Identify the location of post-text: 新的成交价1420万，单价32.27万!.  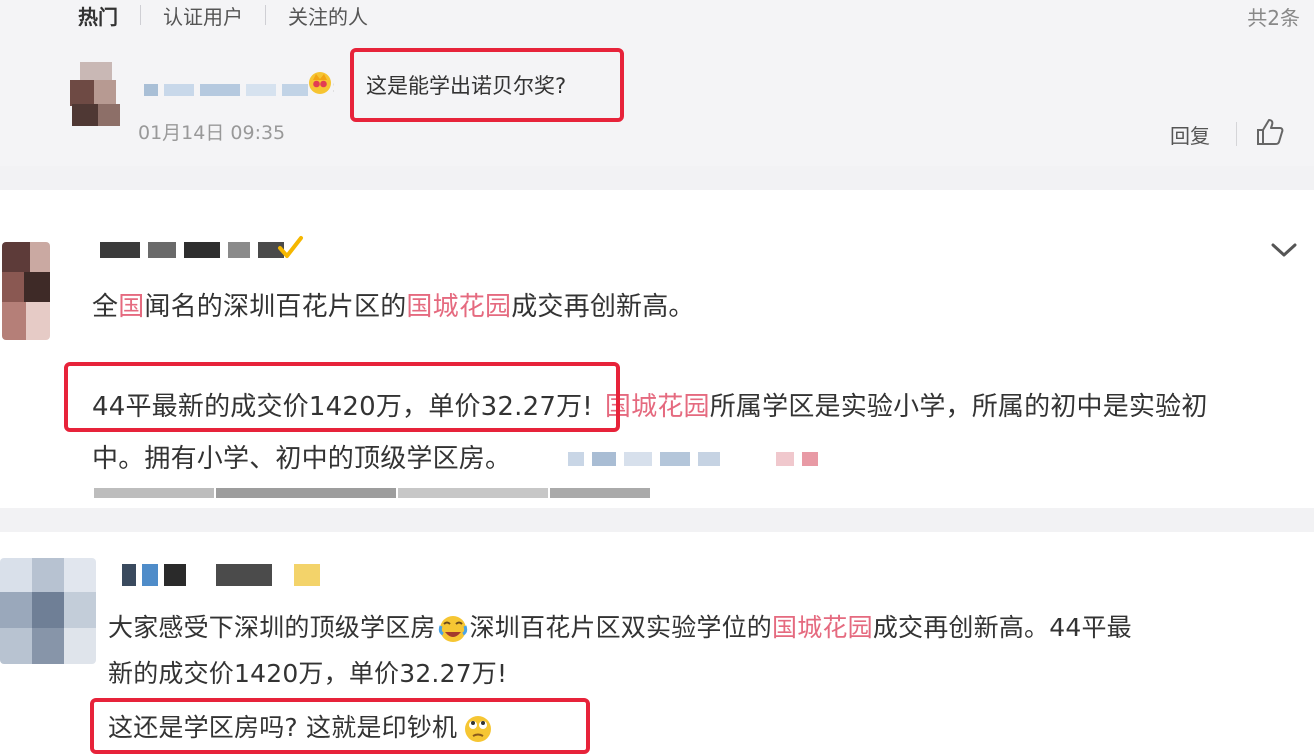
(308, 673).